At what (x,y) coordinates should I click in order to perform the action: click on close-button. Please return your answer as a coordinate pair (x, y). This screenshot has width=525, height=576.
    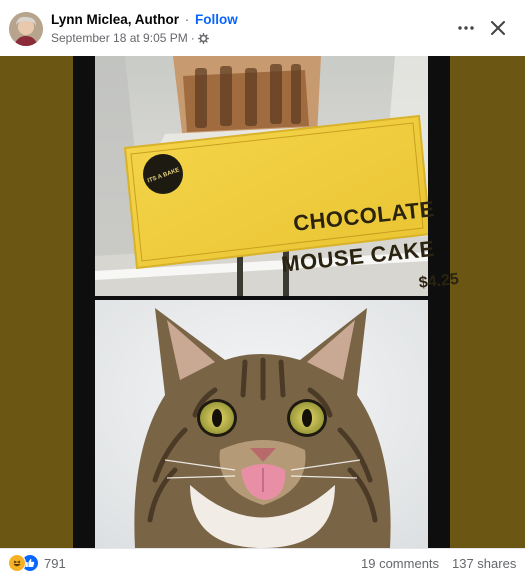
    Looking at the image, I should click on (498, 28).